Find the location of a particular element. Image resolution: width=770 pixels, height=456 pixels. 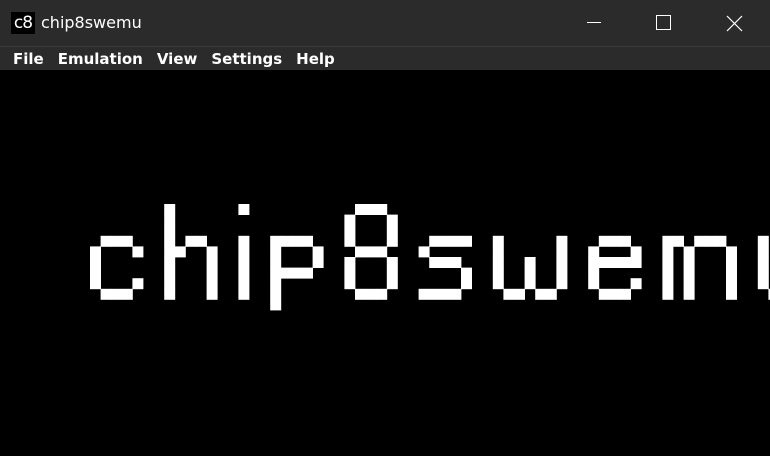

menu-help: Help is located at coordinates (315, 59).